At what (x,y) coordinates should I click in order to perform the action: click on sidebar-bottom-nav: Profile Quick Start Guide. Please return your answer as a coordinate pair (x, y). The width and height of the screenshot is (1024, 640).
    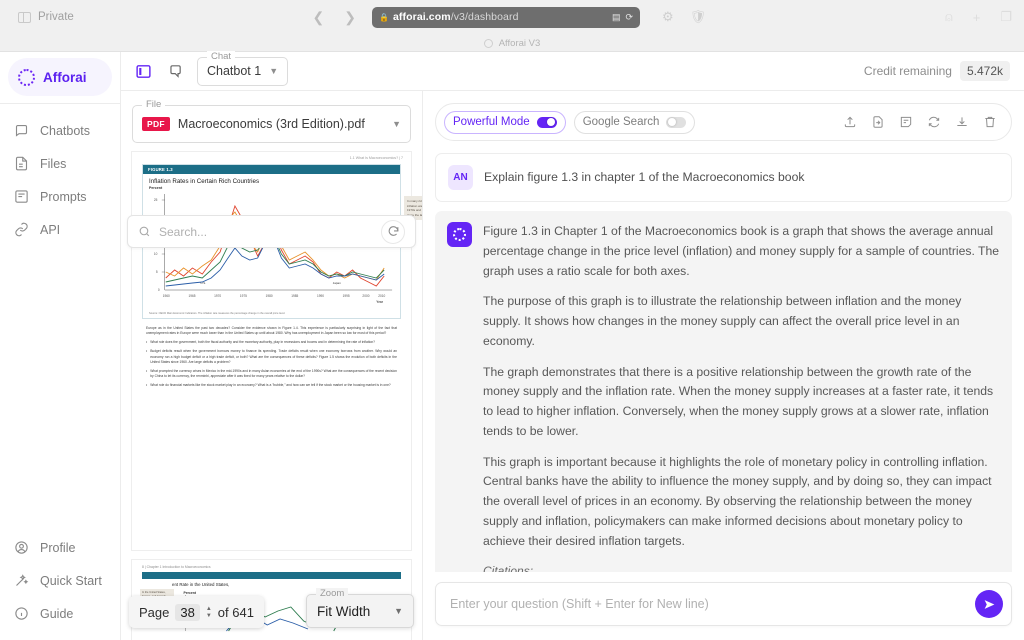
    Looking at the image, I should click on (60, 585).